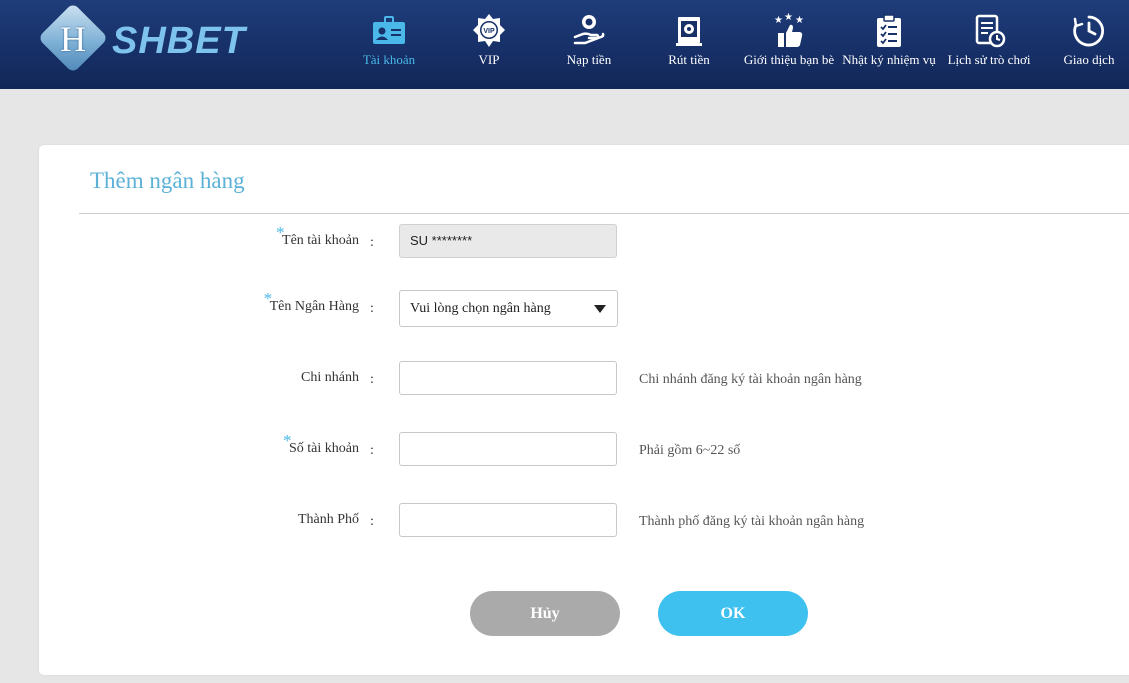 Image resolution: width=1129 pixels, height=683 pixels. Describe the element at coordinates (167, 180) in the screenshot. I see `page-title: Thêm ngân hàng` at that location.